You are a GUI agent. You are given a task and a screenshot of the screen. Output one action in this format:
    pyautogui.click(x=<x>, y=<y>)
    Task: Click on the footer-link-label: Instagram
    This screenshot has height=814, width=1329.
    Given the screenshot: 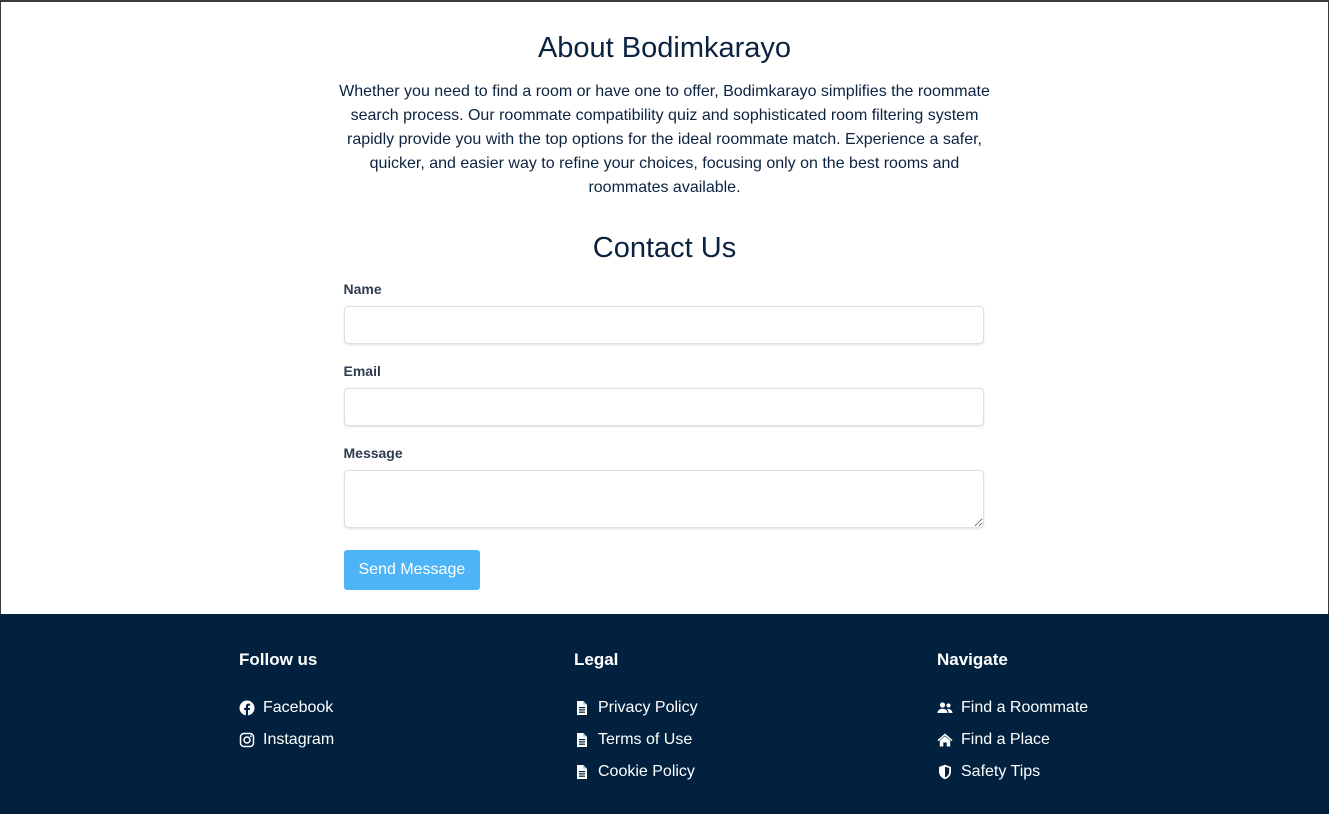 What is the action you would take?
    pyautogui.click(x=299, y=739)
    